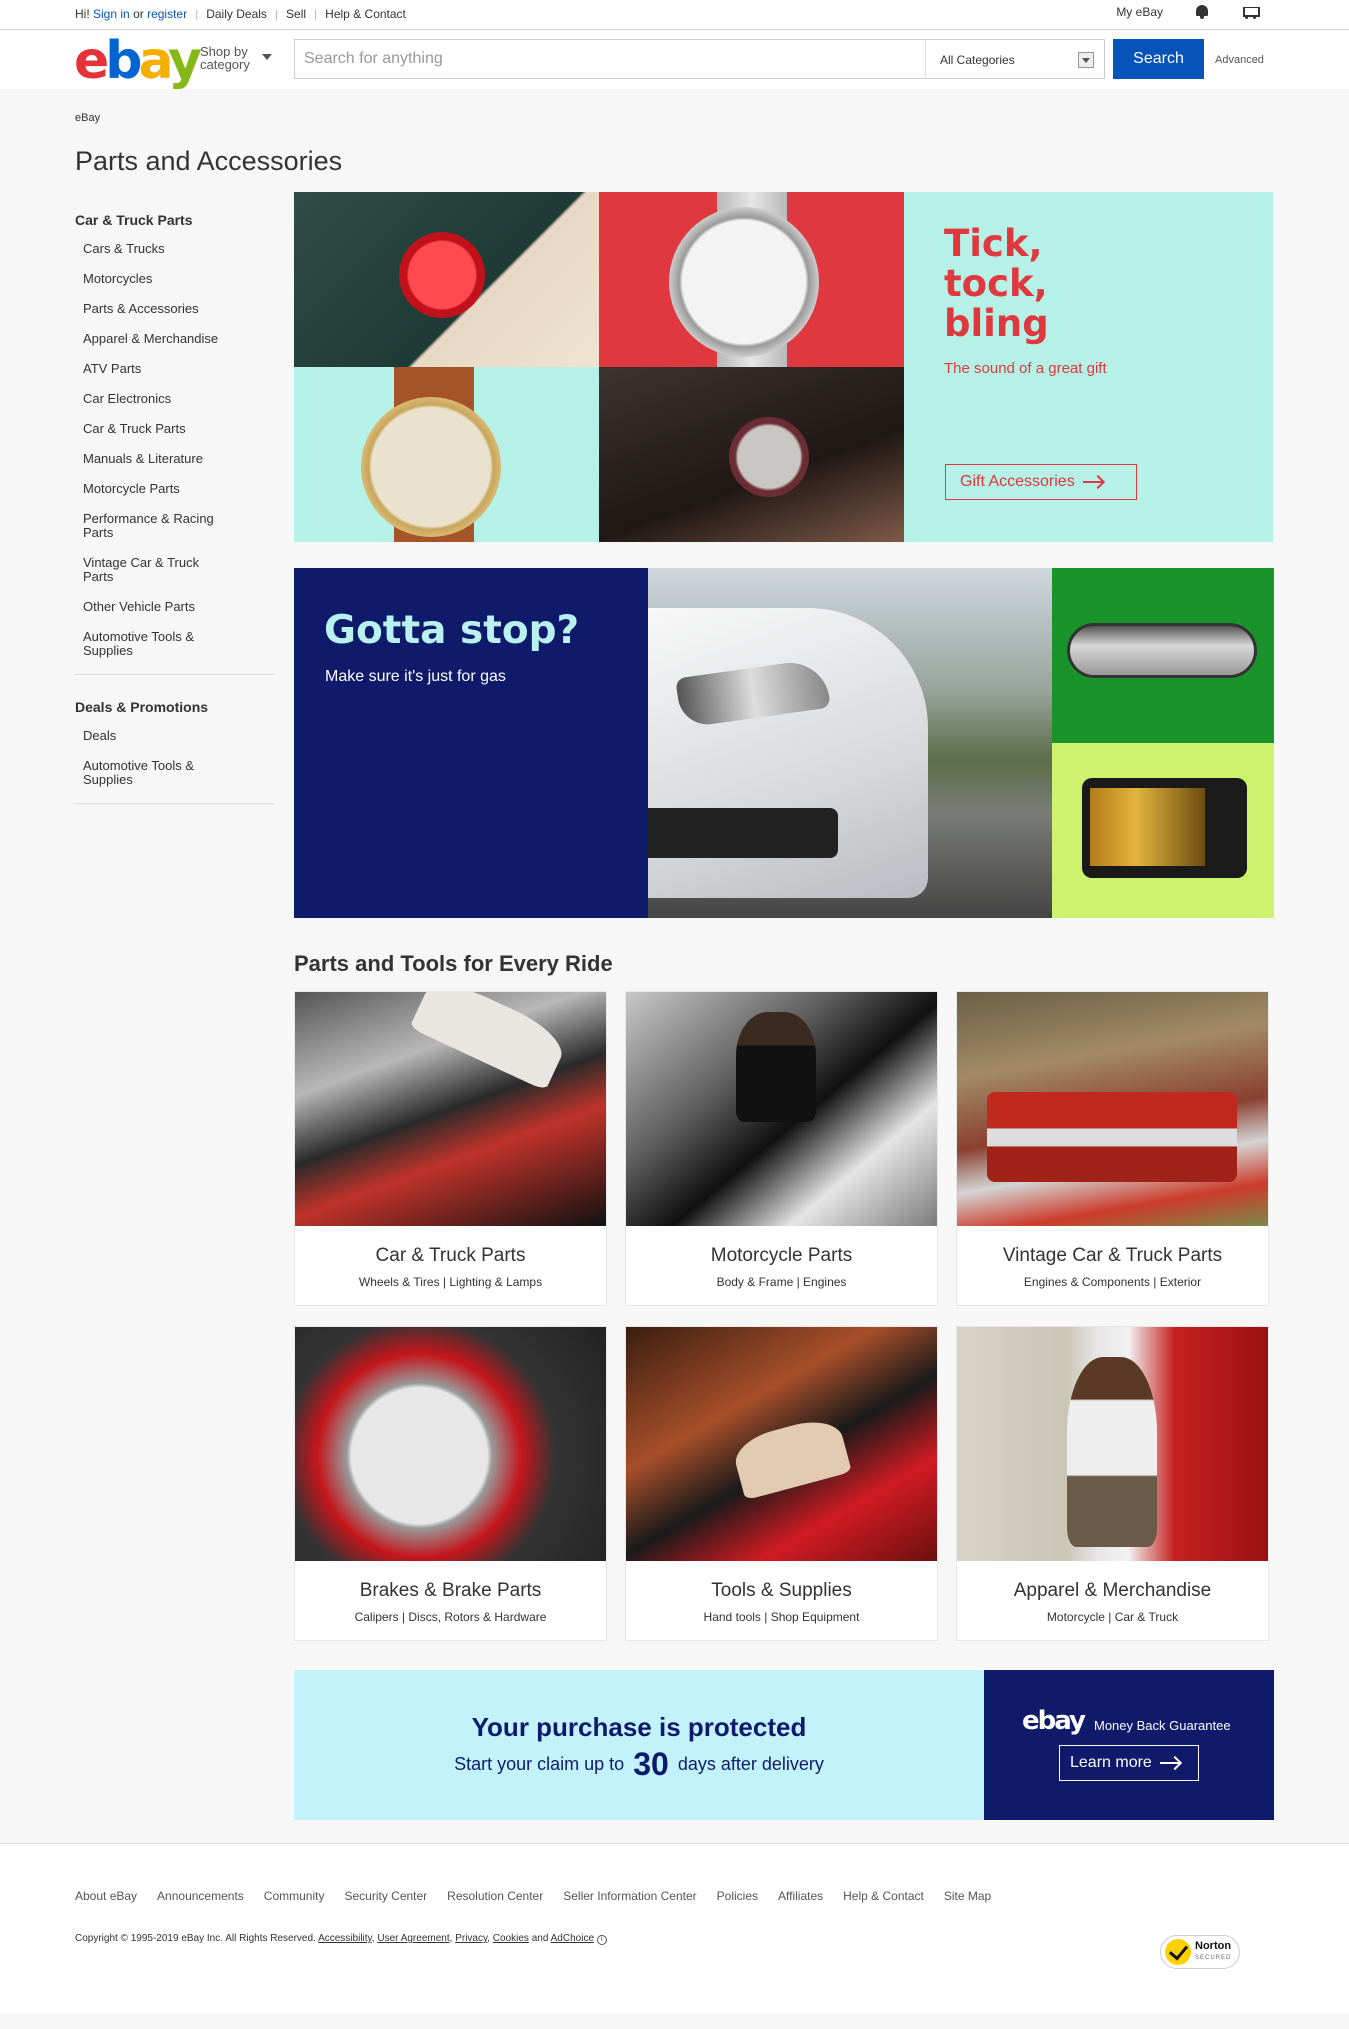  What do you see at coordinates (150, 644) in the screenshot?
I see `sidebar-item-automotive-tools: Automotive Tools & Supplies` at bounding box center [150, 644].